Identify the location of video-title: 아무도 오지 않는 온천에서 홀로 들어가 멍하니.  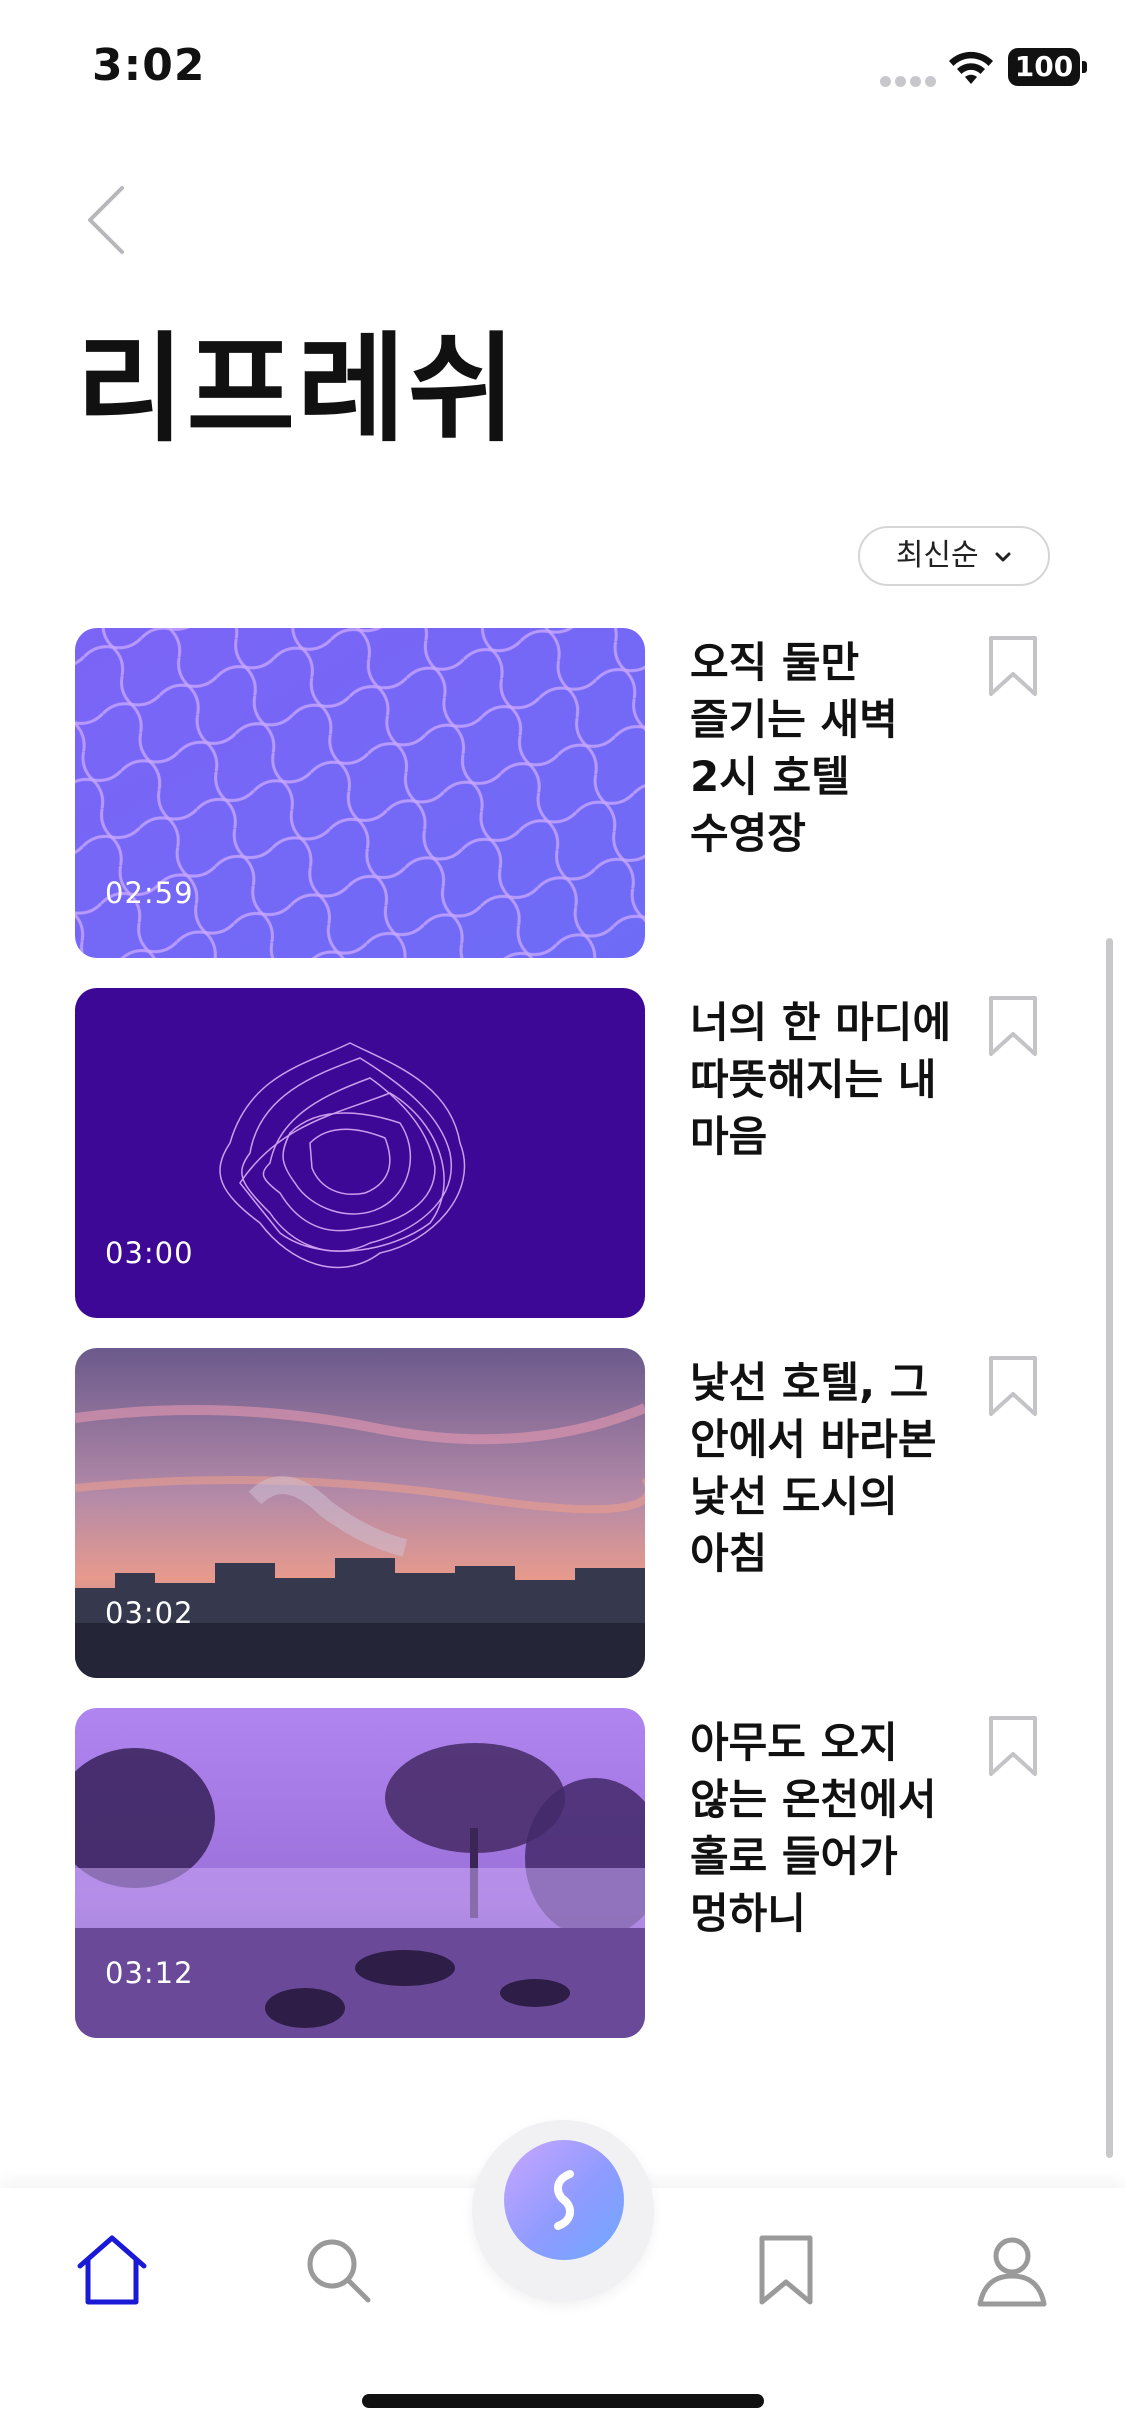
(832, 1828).